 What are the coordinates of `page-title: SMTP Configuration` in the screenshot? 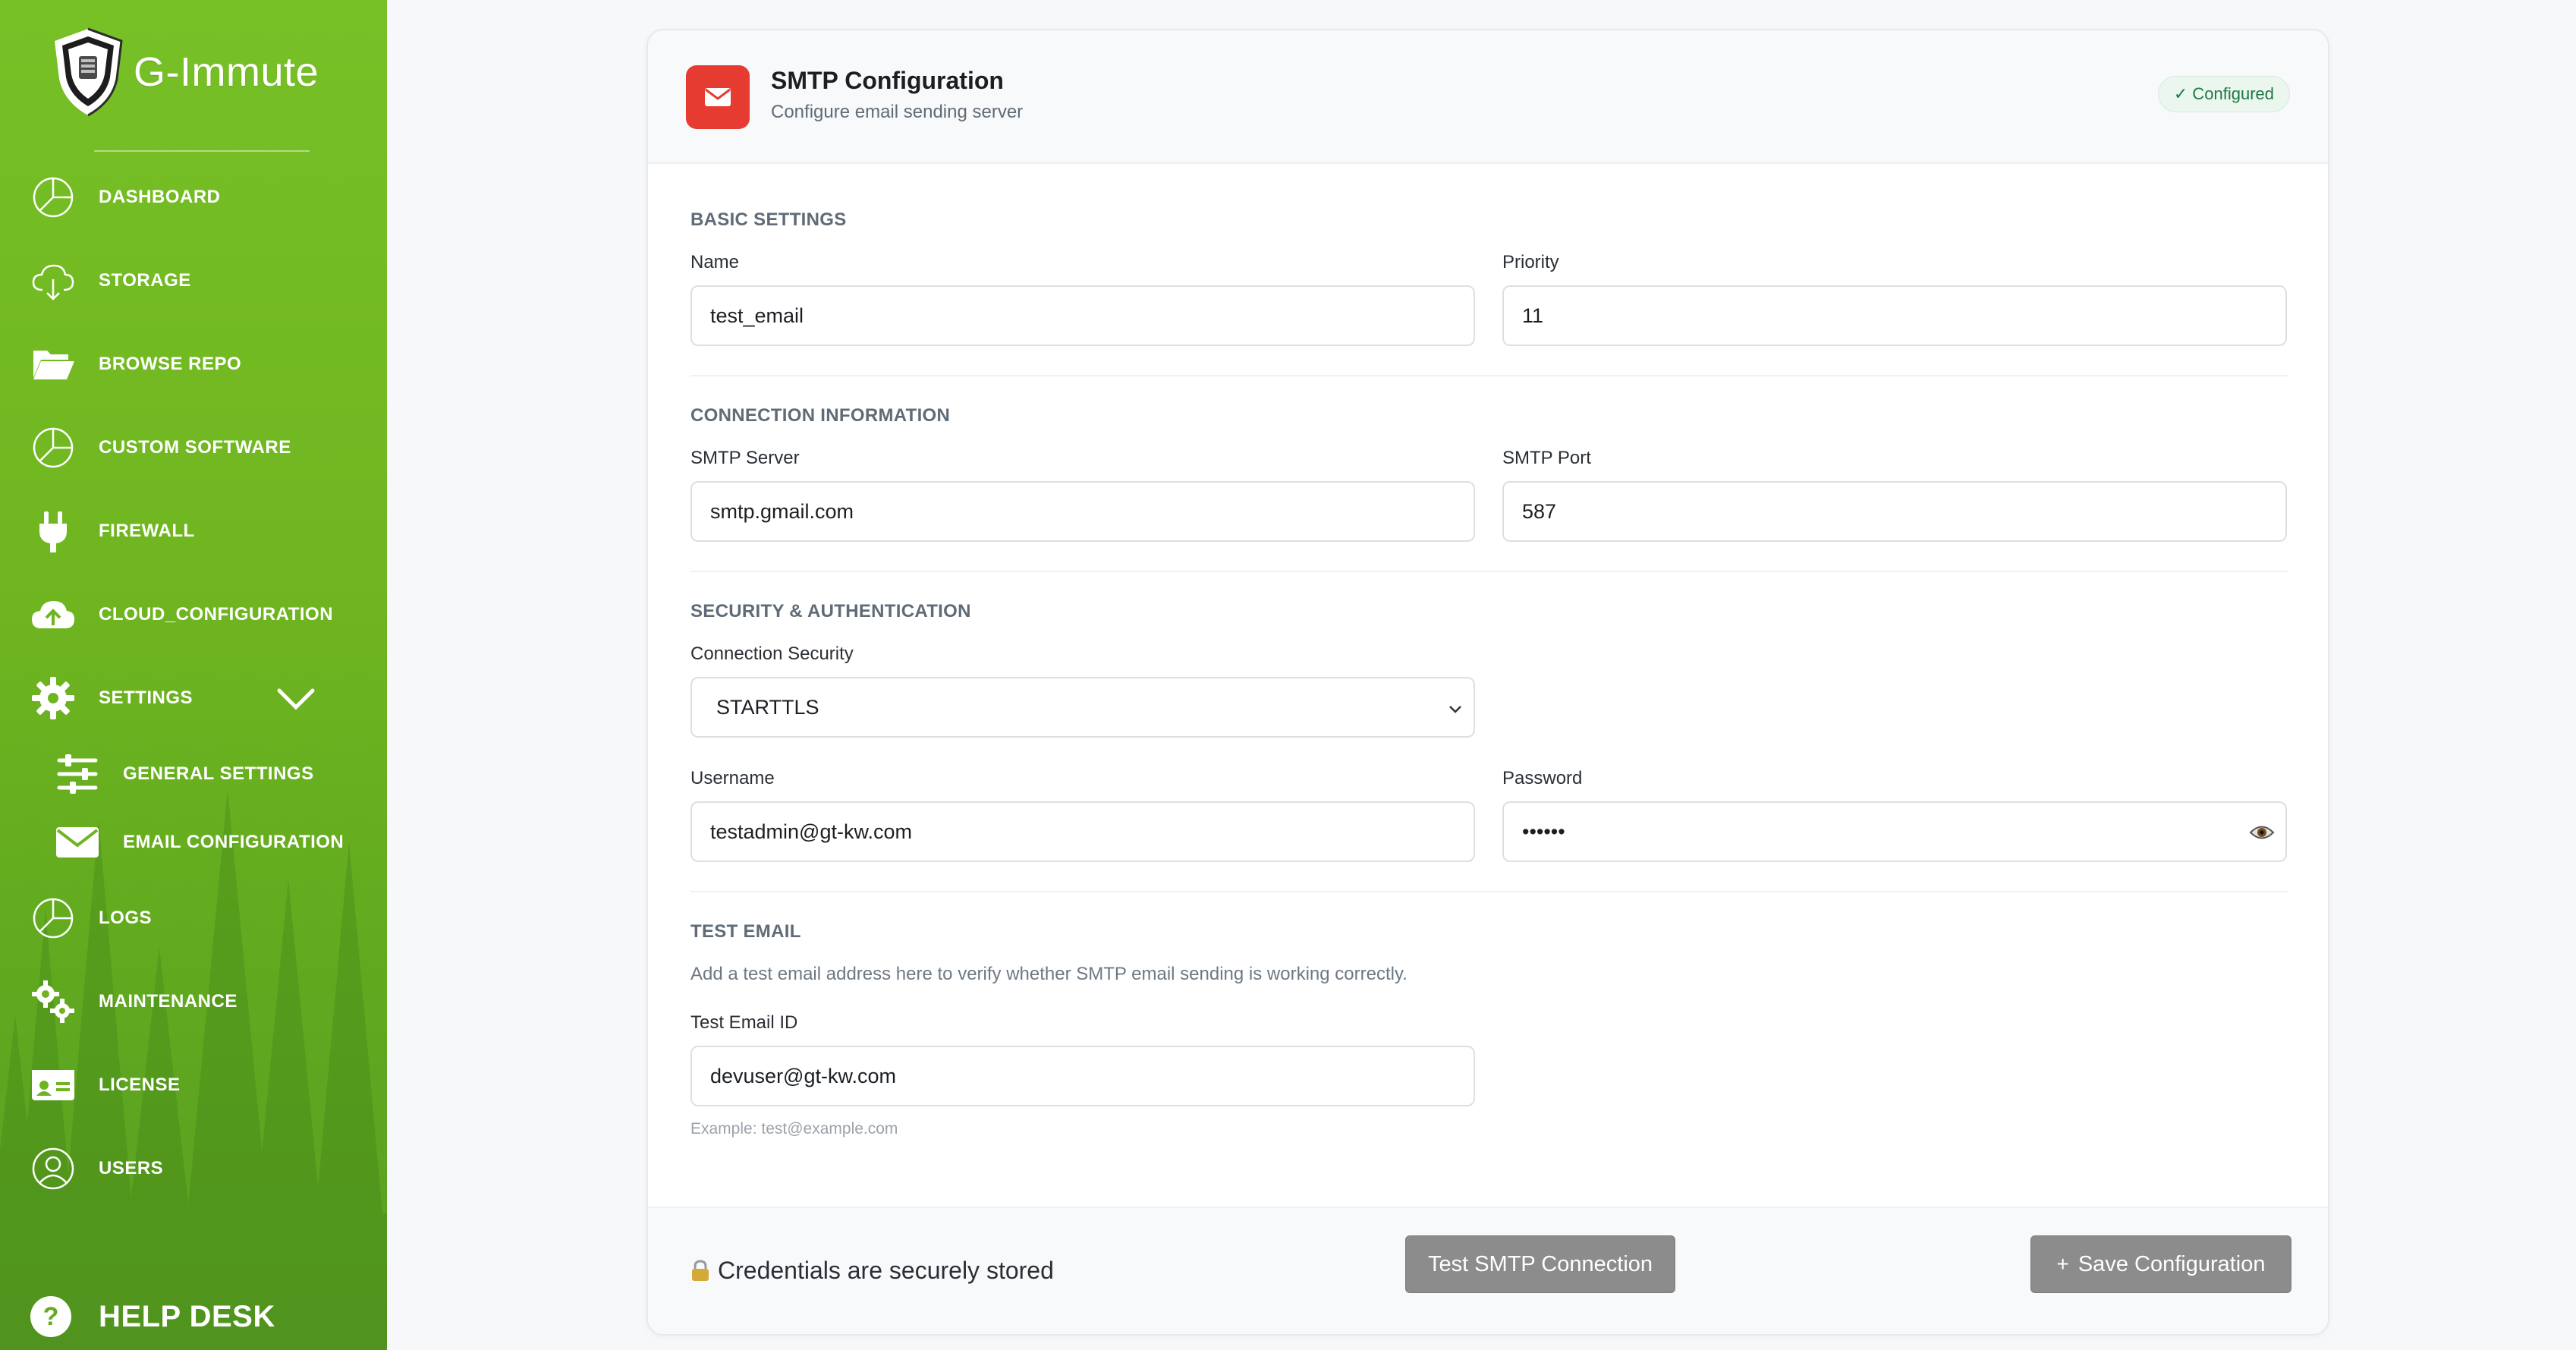 It's located at (887, 80).